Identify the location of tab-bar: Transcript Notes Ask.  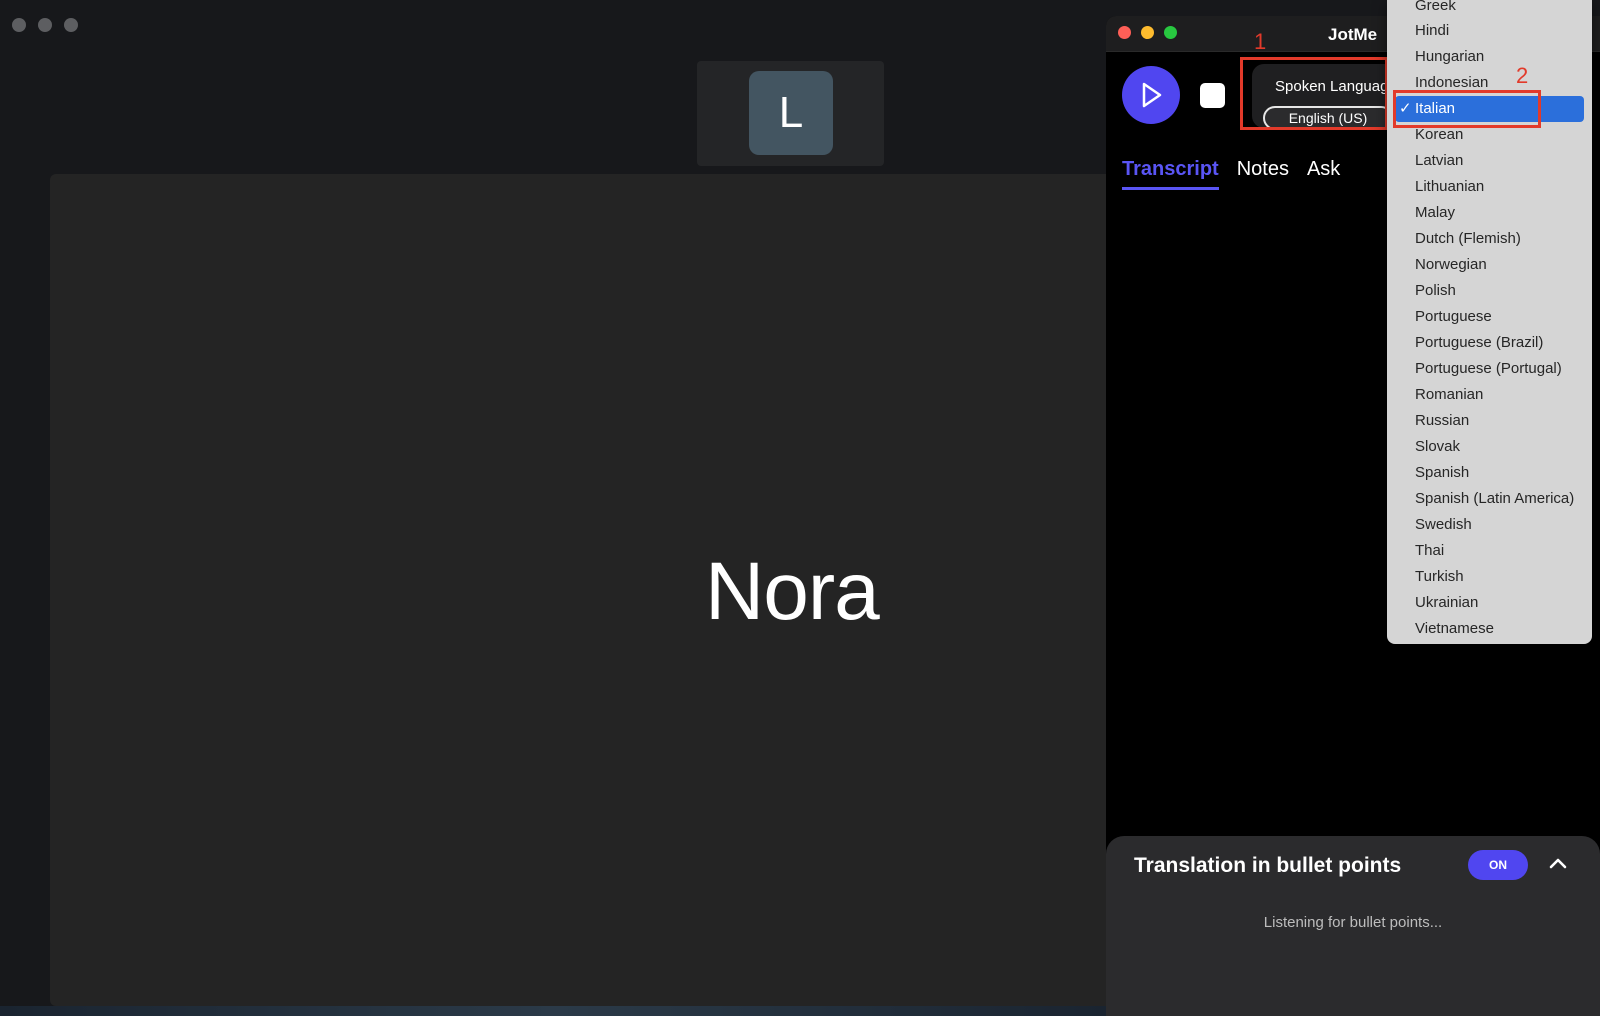
(1231, 174).